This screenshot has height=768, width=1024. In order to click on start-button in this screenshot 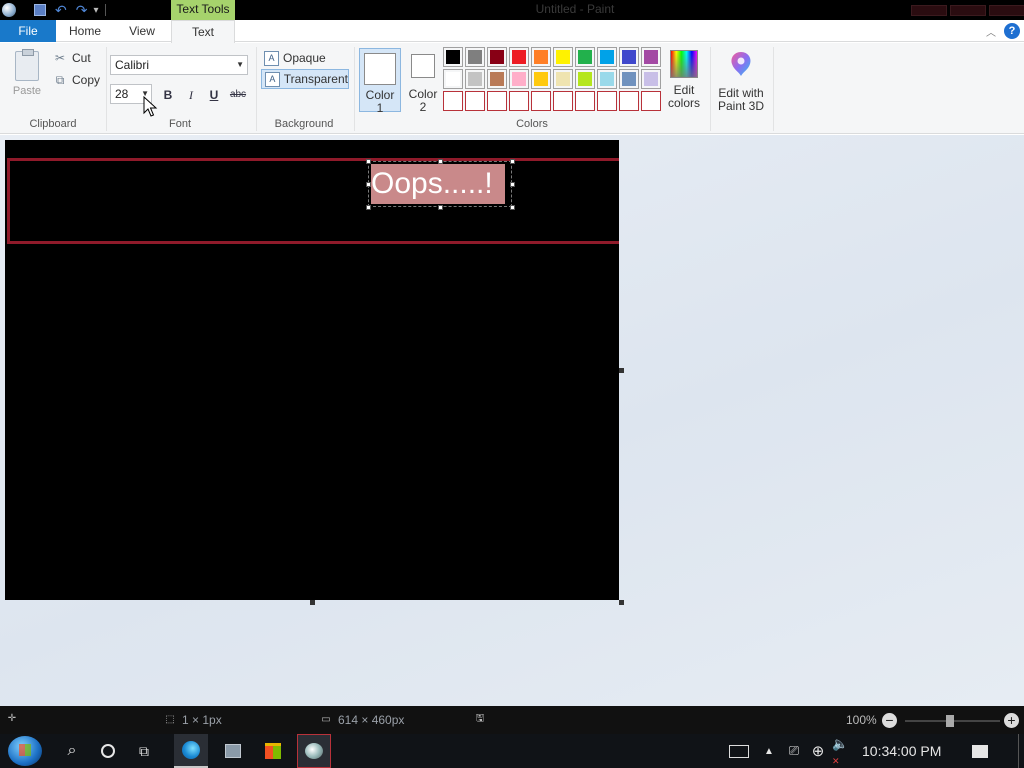, I will do `click(25, 751)`.